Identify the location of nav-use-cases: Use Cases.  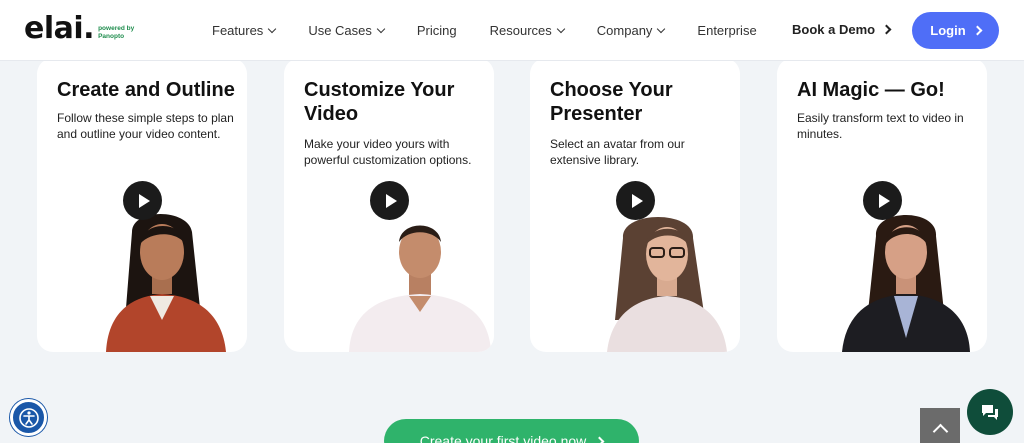
(347, 30).